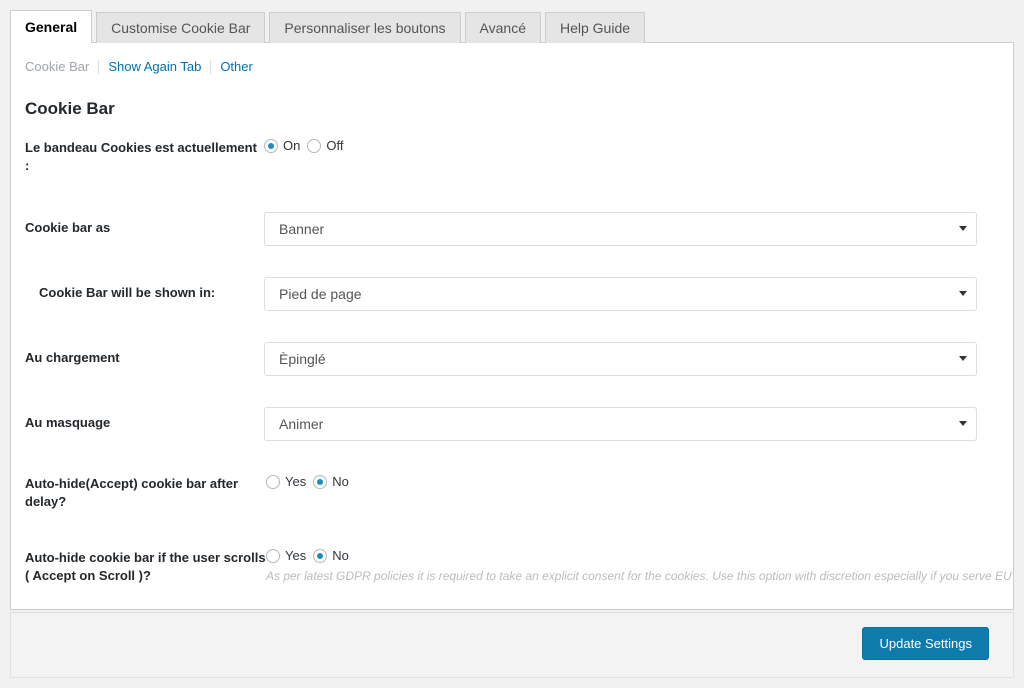  Describe the element at coordinates (282, 146) in the screenshot. I see `radio-option-status-on: On` at that location.